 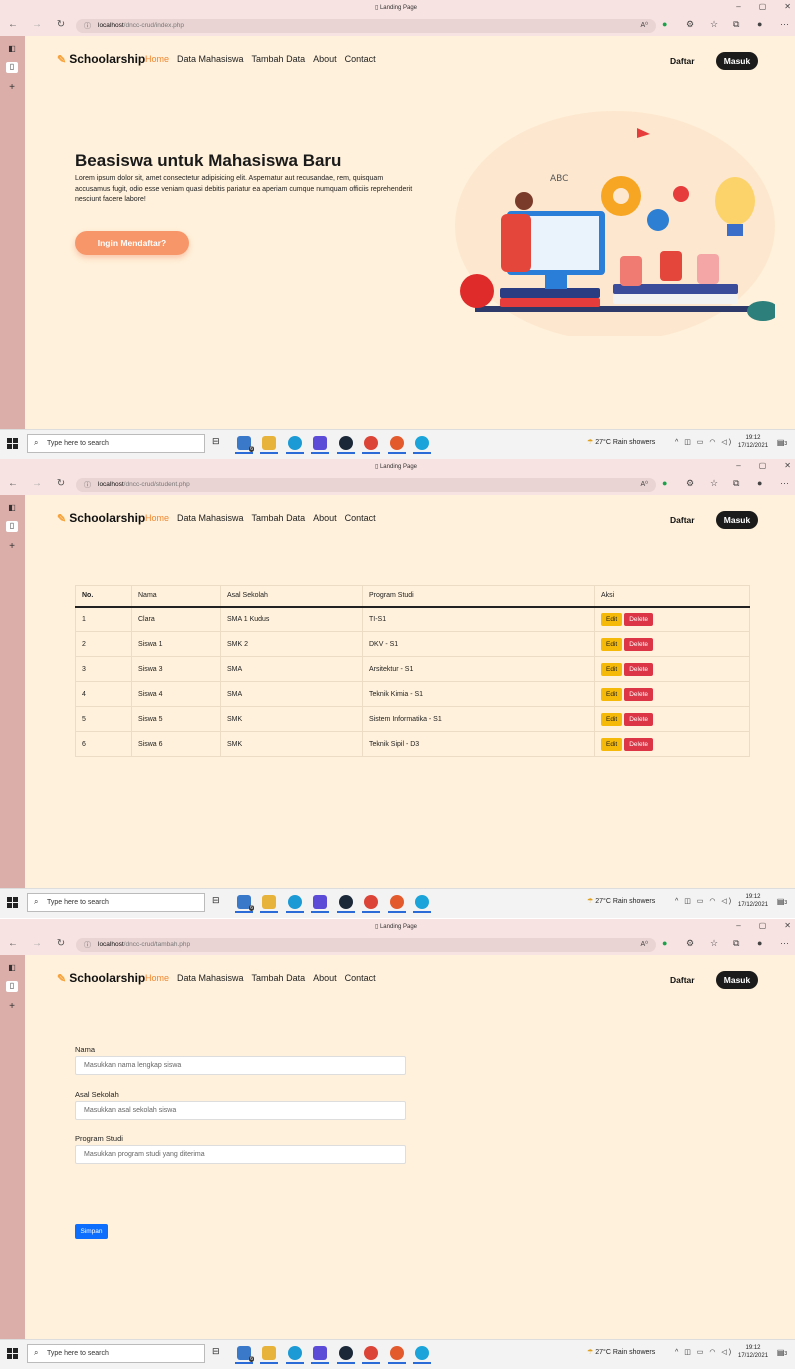 I want to click on minimize-button: –, so click(x=738, y=6).